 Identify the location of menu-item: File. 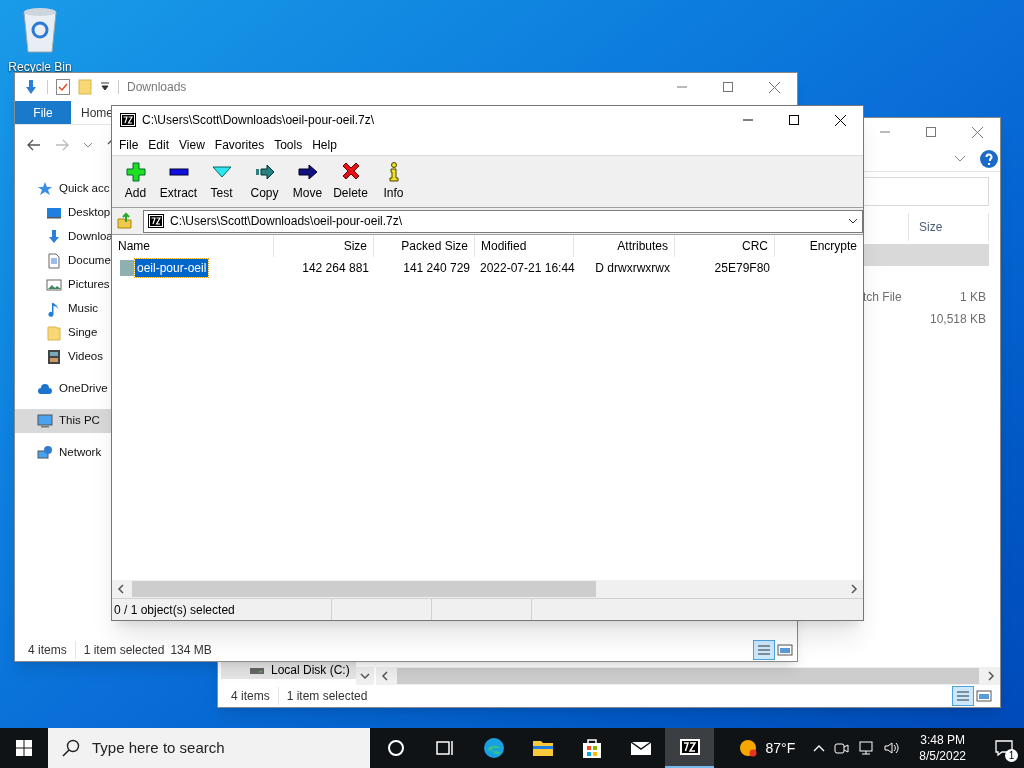
(129, 144).